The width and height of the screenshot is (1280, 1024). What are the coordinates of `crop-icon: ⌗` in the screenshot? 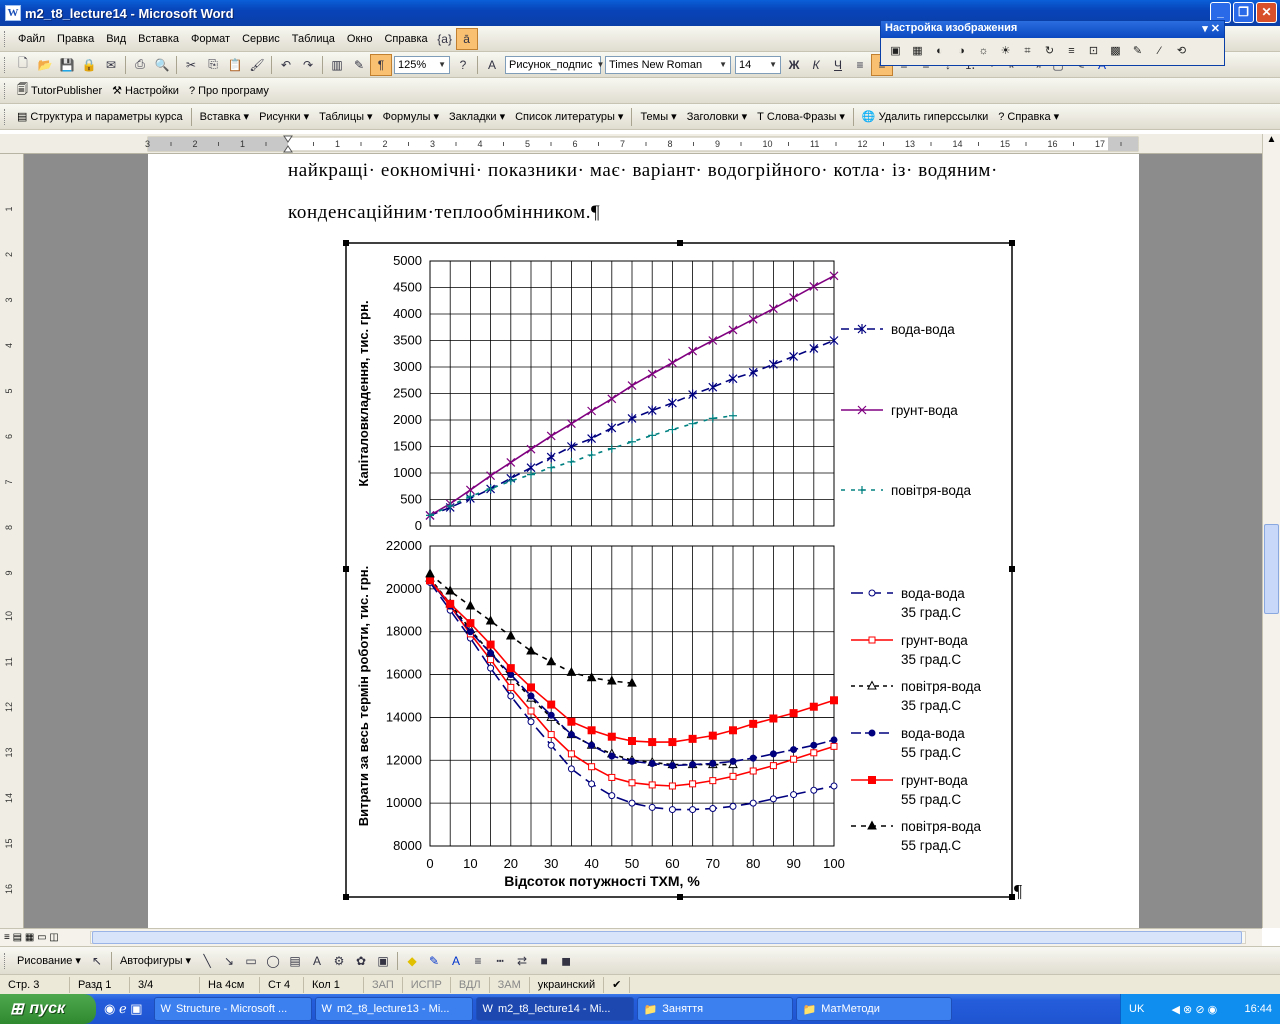 It's located at (1027, 51).